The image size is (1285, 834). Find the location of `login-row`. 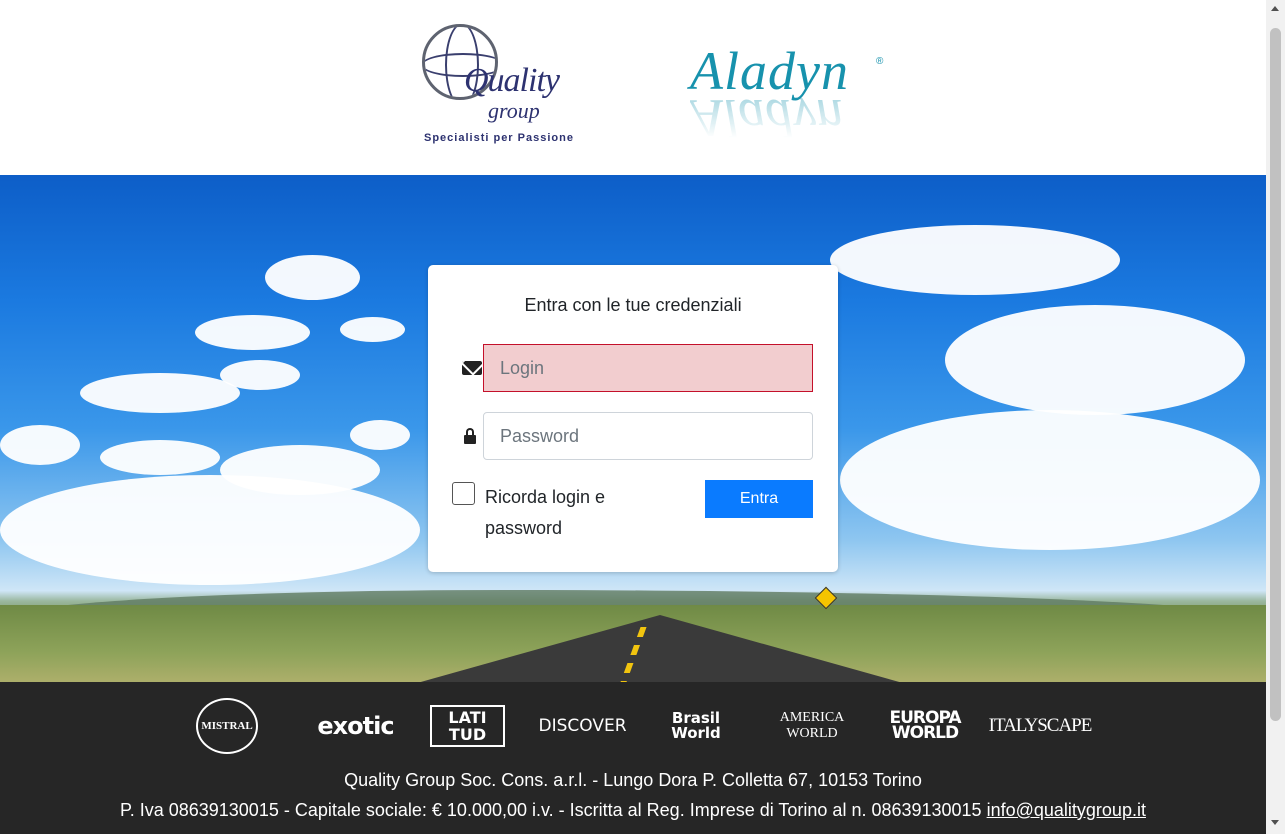

login-row is located at coordinates (638, 368).